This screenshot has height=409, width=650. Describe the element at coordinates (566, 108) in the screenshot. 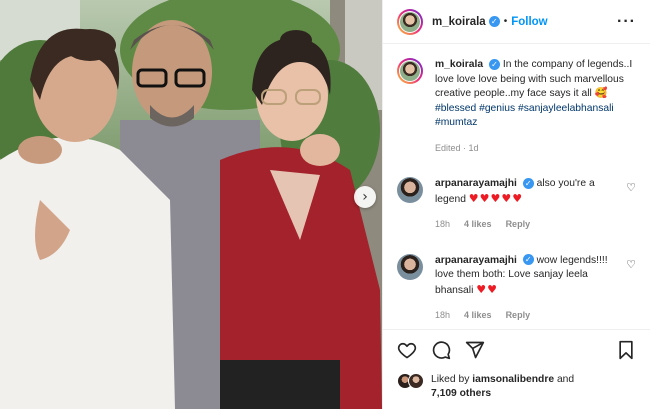

I see `hashtag-link: #sanjayleelabhansali` at that location.